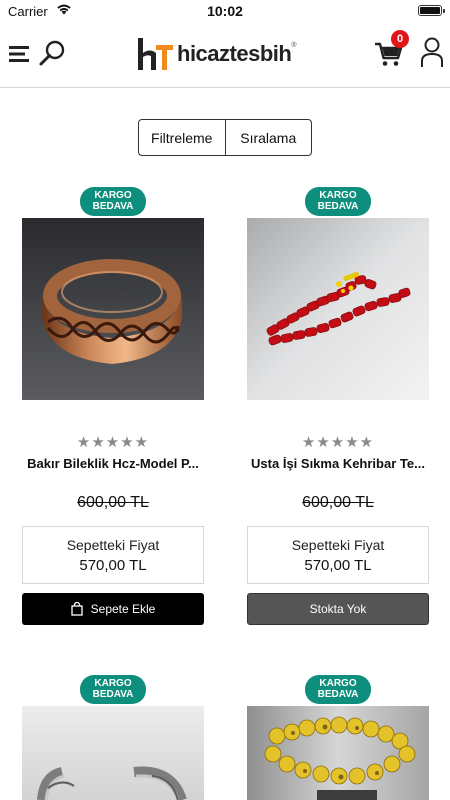 Image resolution: width=450 pixels, height=800 pixels. Describe the element at coordinates (431, 10) in the screenshot. I see `battery-icon` at that location.